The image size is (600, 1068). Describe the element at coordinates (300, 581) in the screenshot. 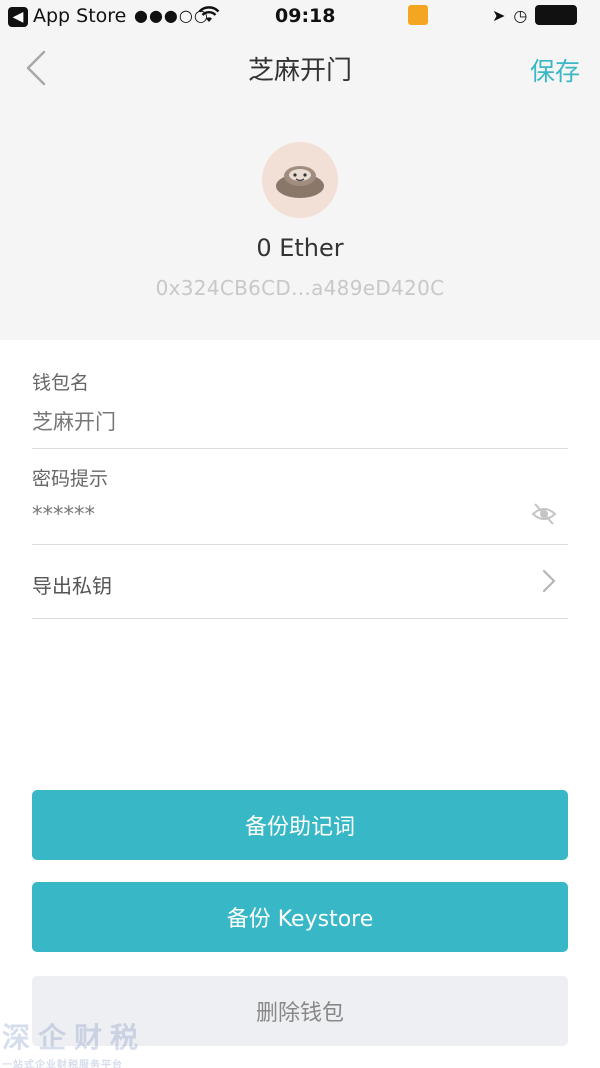

I see `export-private-key-row: 导出私钥` at that location.